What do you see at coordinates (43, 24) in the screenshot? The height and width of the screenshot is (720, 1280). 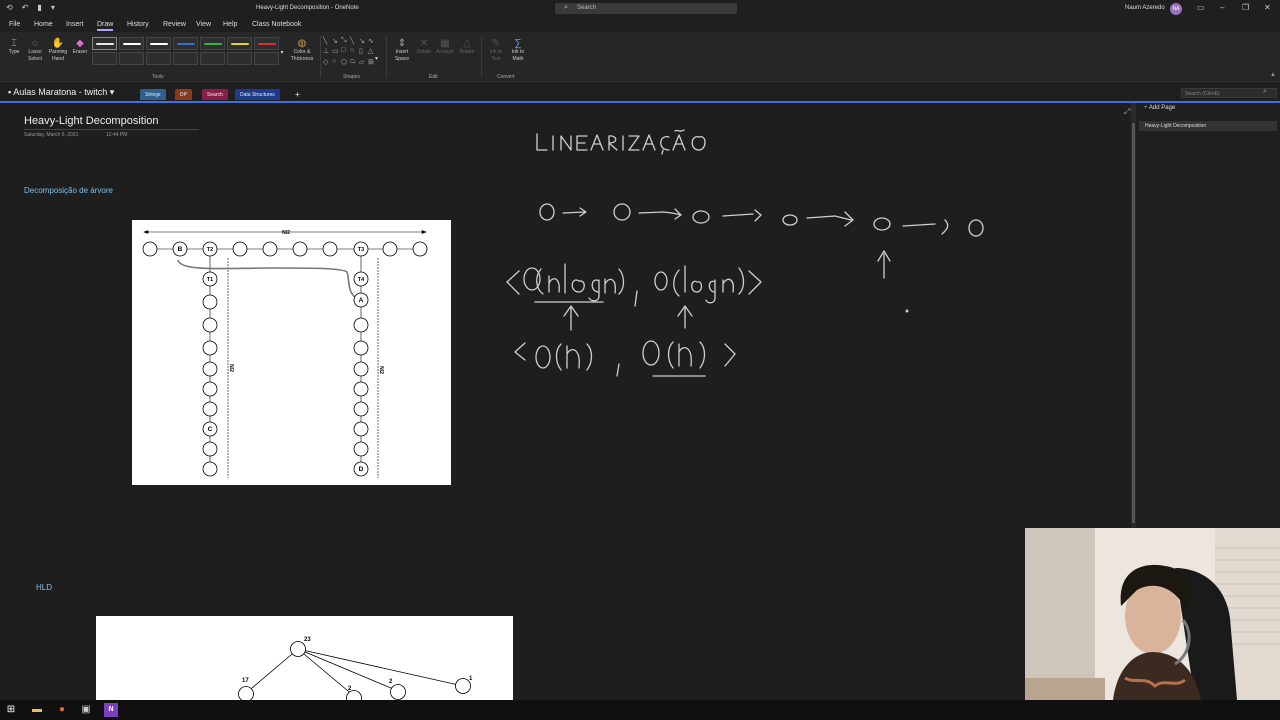 I see `menu-home: Home` at bounding box center [43, 24].